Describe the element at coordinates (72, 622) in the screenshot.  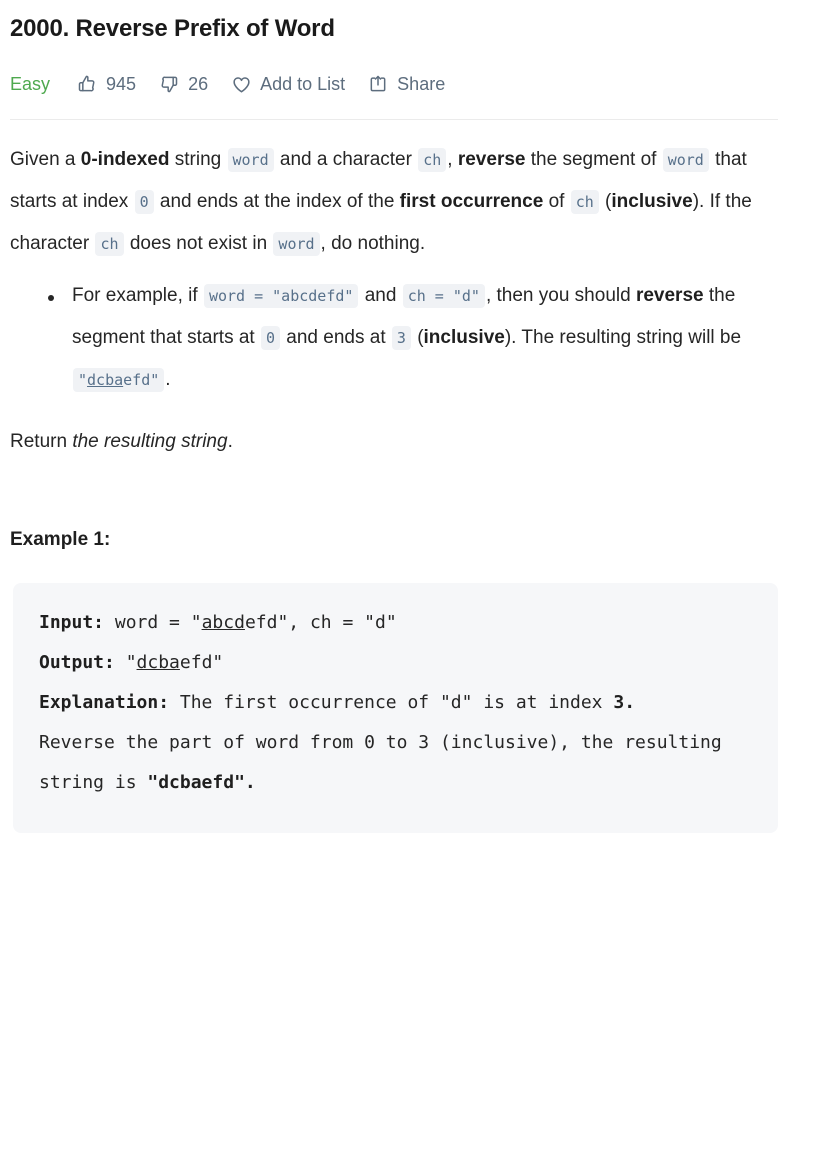
I see `input-label: Input:` at that location.